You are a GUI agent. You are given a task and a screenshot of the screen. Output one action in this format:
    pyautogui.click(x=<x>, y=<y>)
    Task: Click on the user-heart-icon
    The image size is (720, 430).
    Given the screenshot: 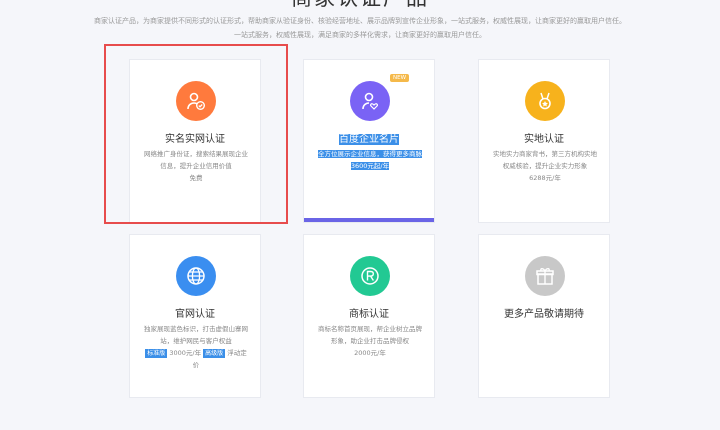 What is the action you would take?
    pyautogui.click(x=370, y=101)
    